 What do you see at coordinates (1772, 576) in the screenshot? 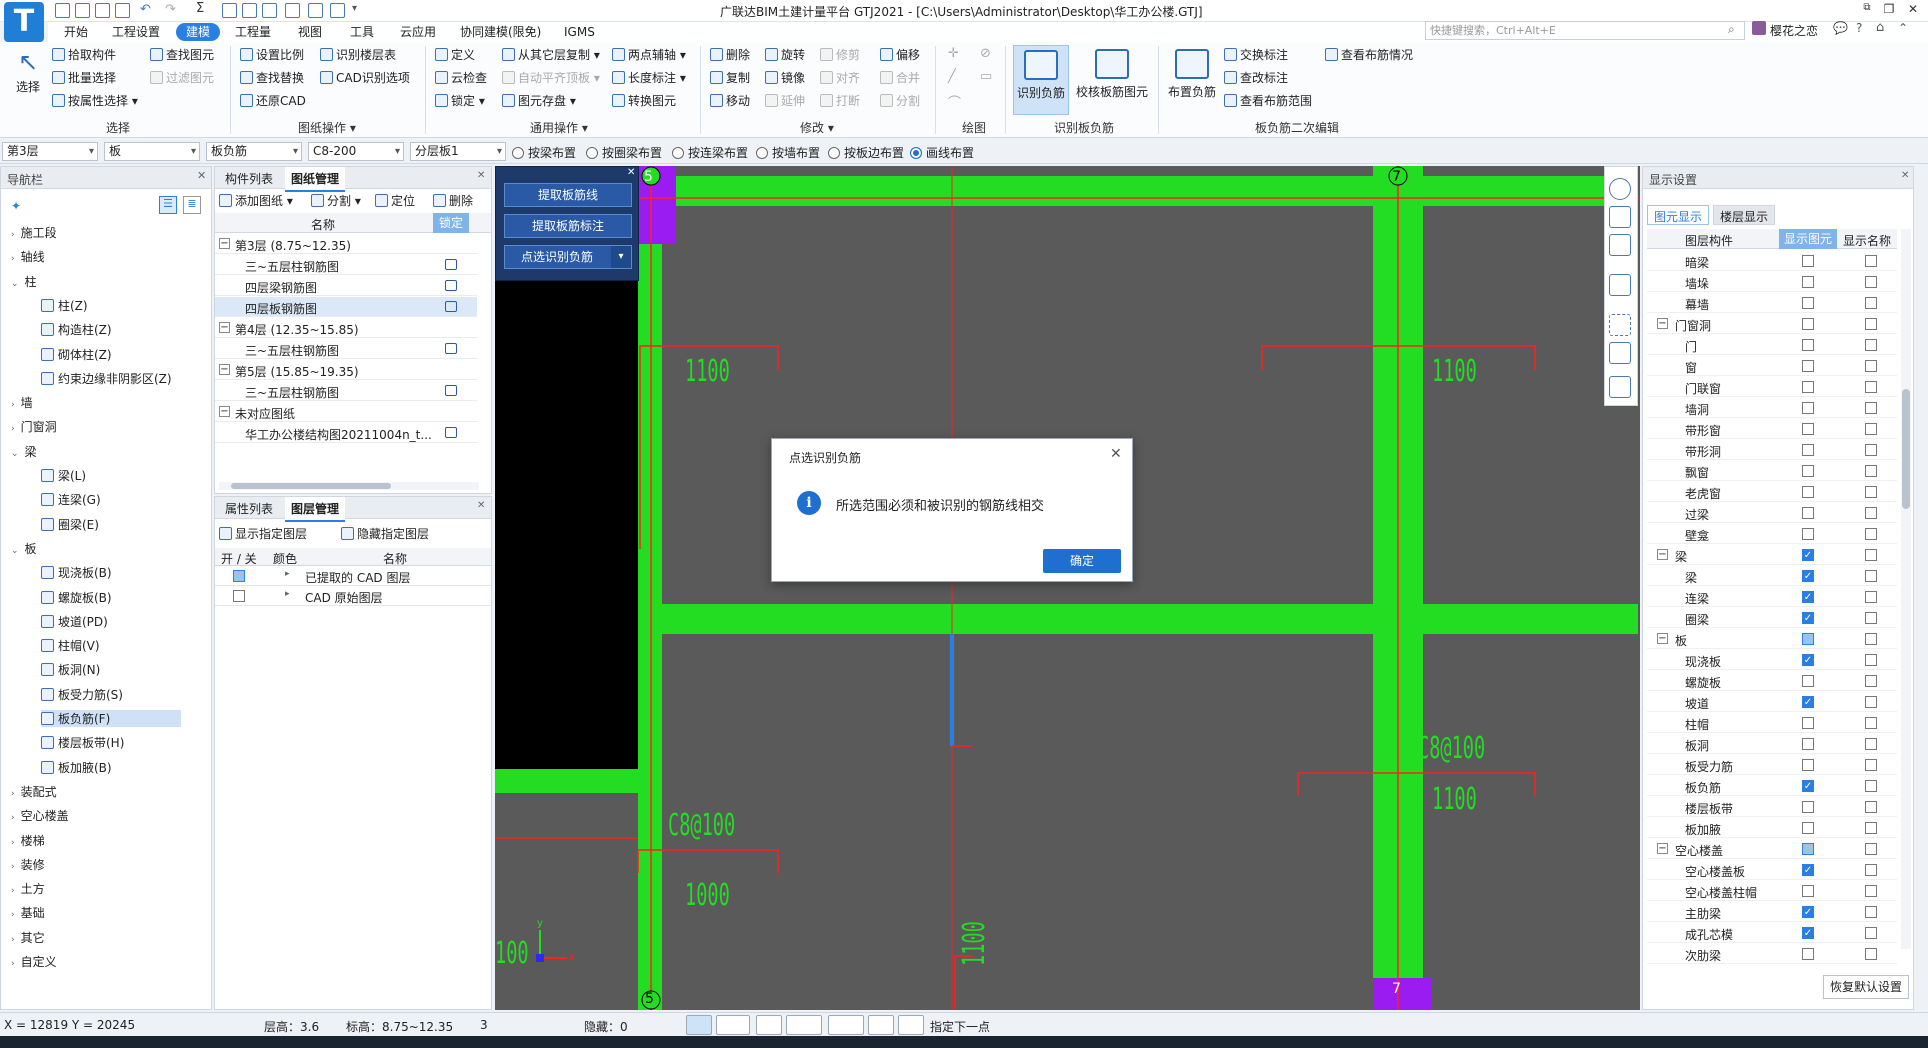
I see `display-row: 梁 ✓` at bounding box center [1772, 576].